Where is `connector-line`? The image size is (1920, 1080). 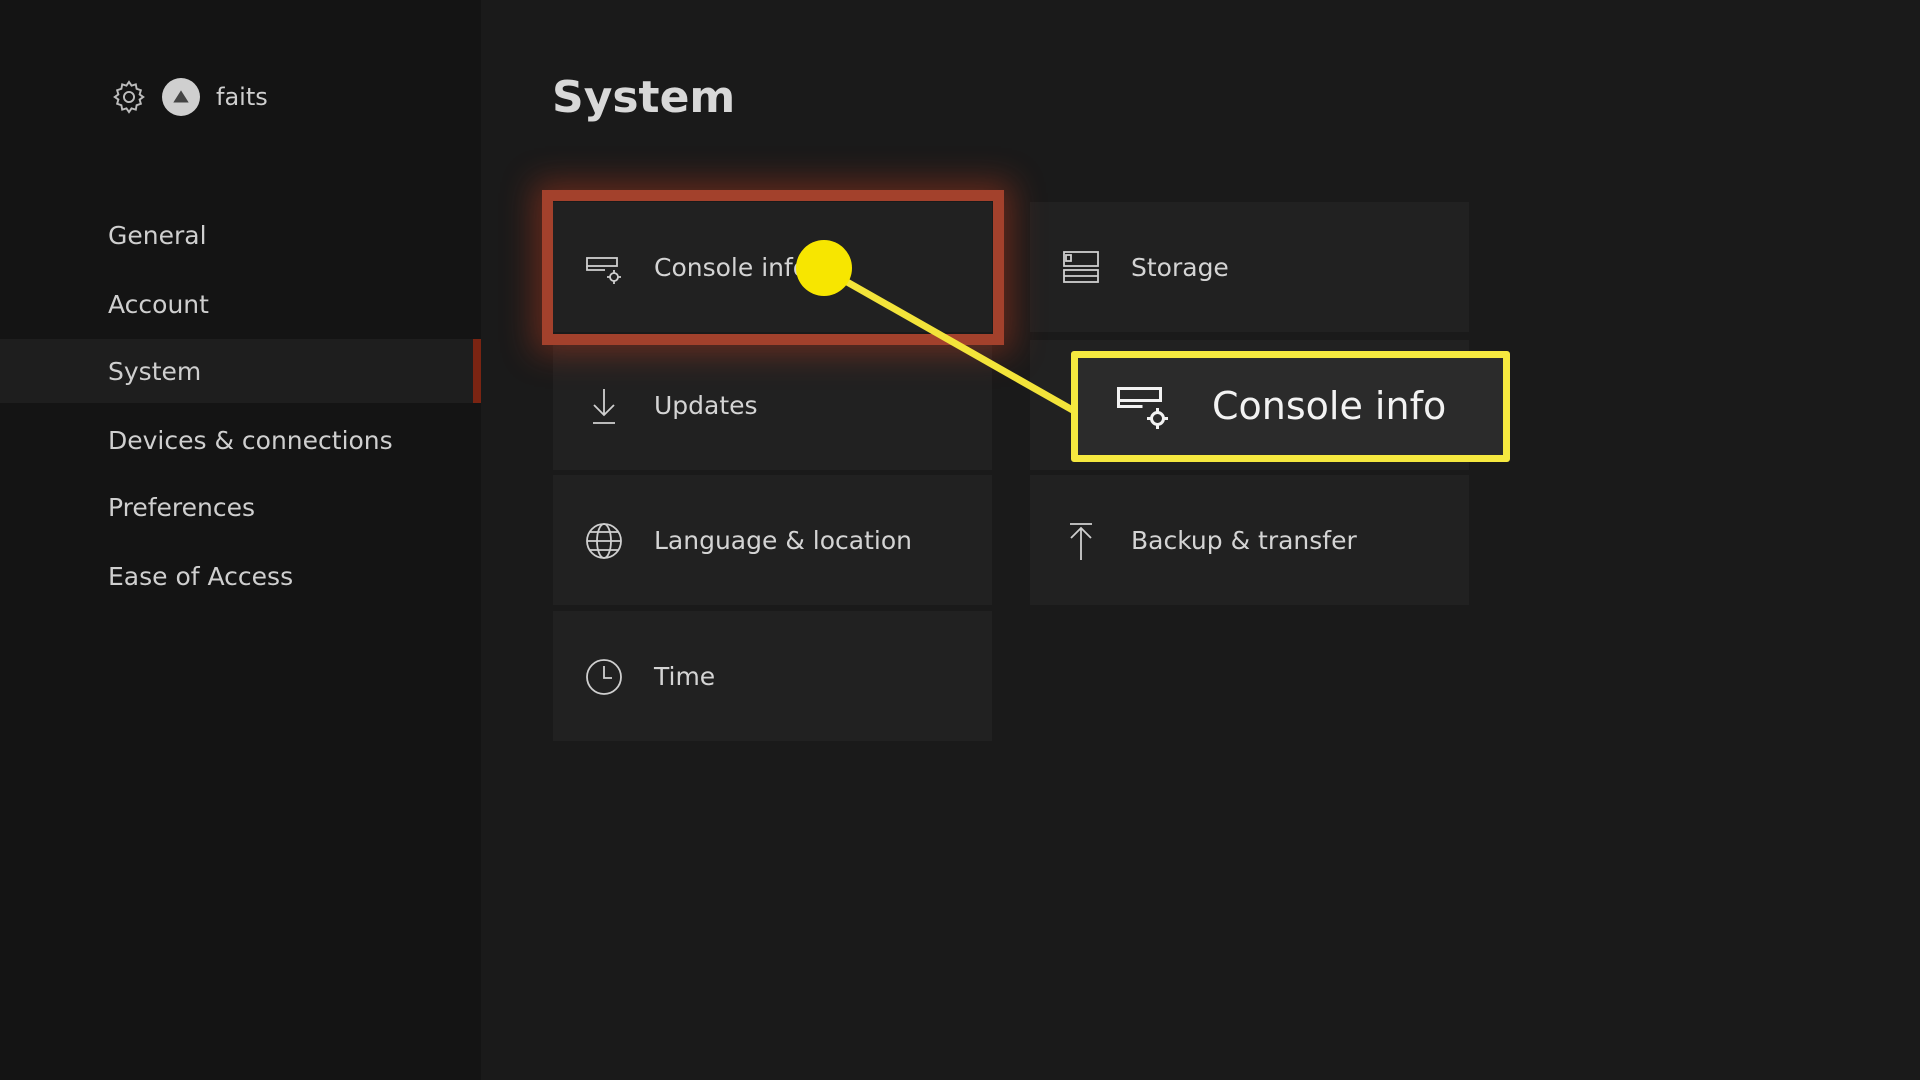 connector-line is located at coordinates (951, 341).